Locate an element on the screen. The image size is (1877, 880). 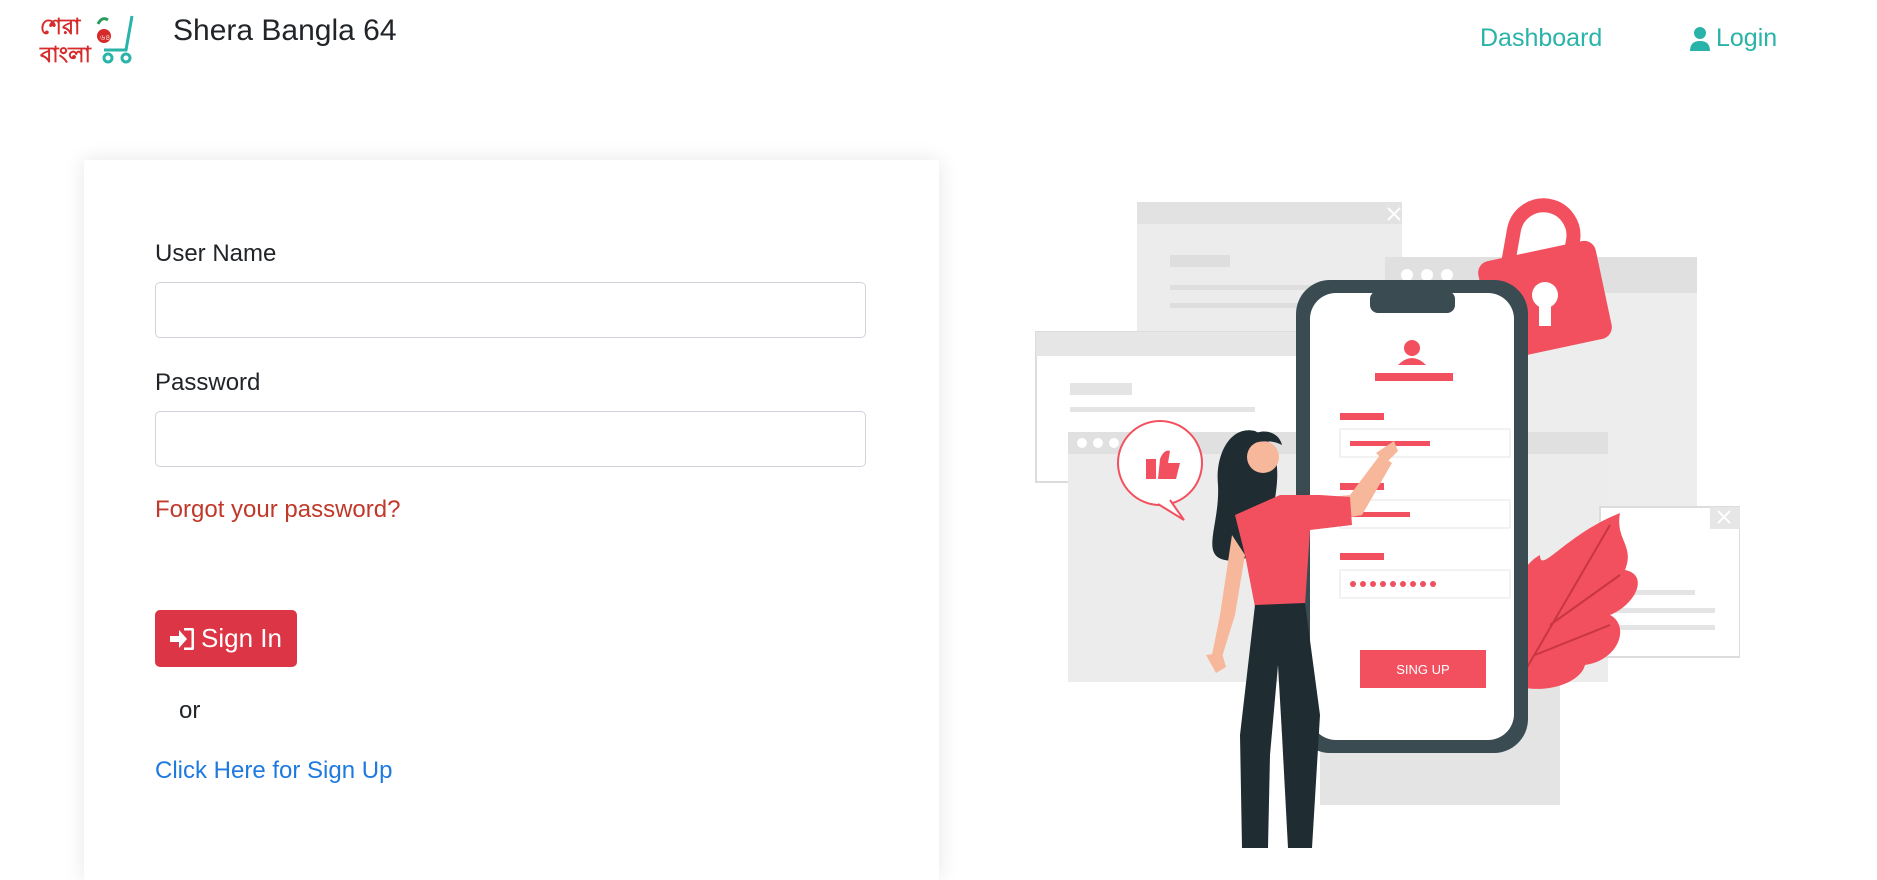
user-icon is located at coordinates (1700, 38).